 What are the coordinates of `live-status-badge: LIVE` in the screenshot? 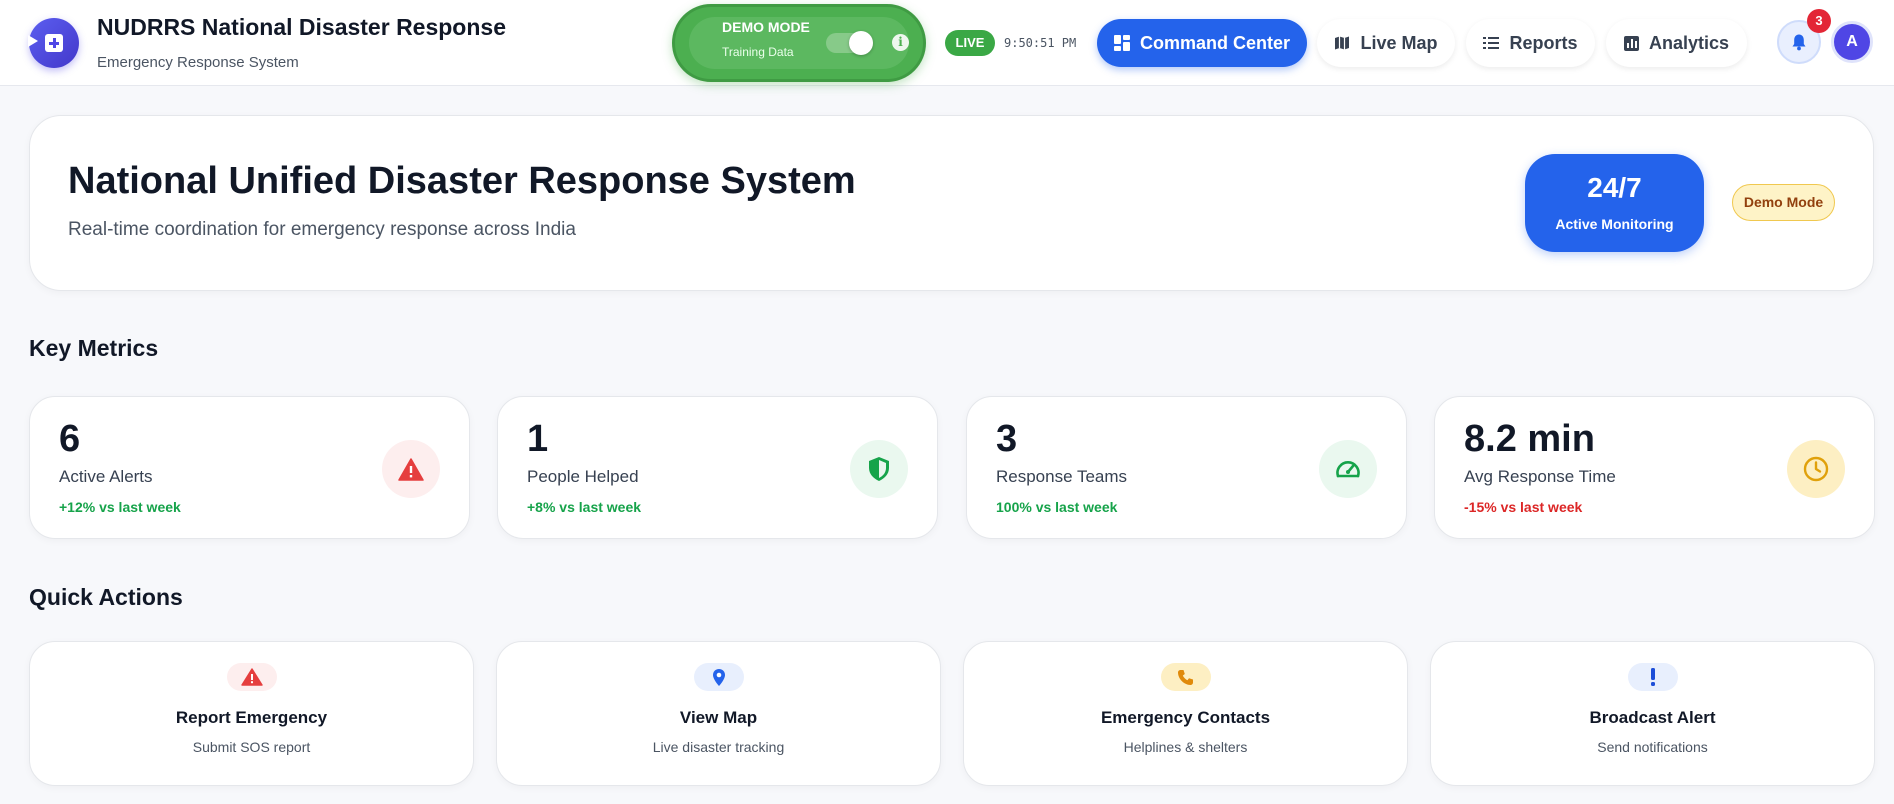 It's located at (970, 43).